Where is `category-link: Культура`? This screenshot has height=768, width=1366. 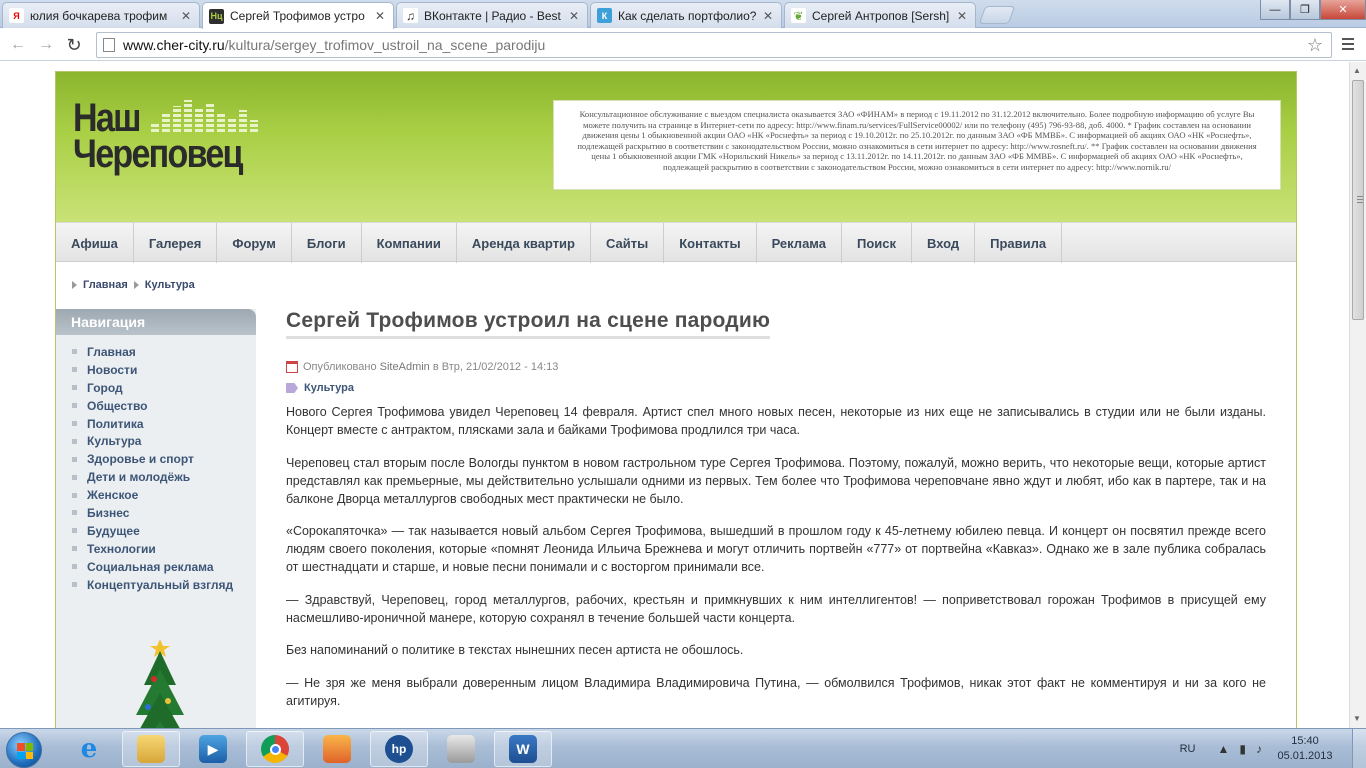
category-link: Культура is located at coordinates (329, 388).